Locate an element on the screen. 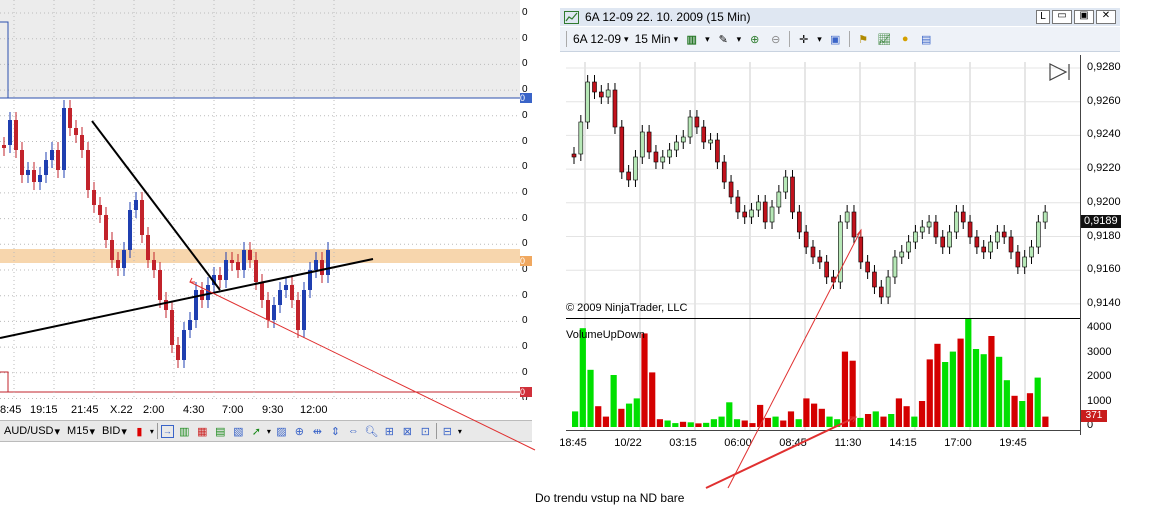 The width and height of the screenshot is (1152, 525). expand-horizontal-icon: ⇔ is located at coordinates (353, 431).